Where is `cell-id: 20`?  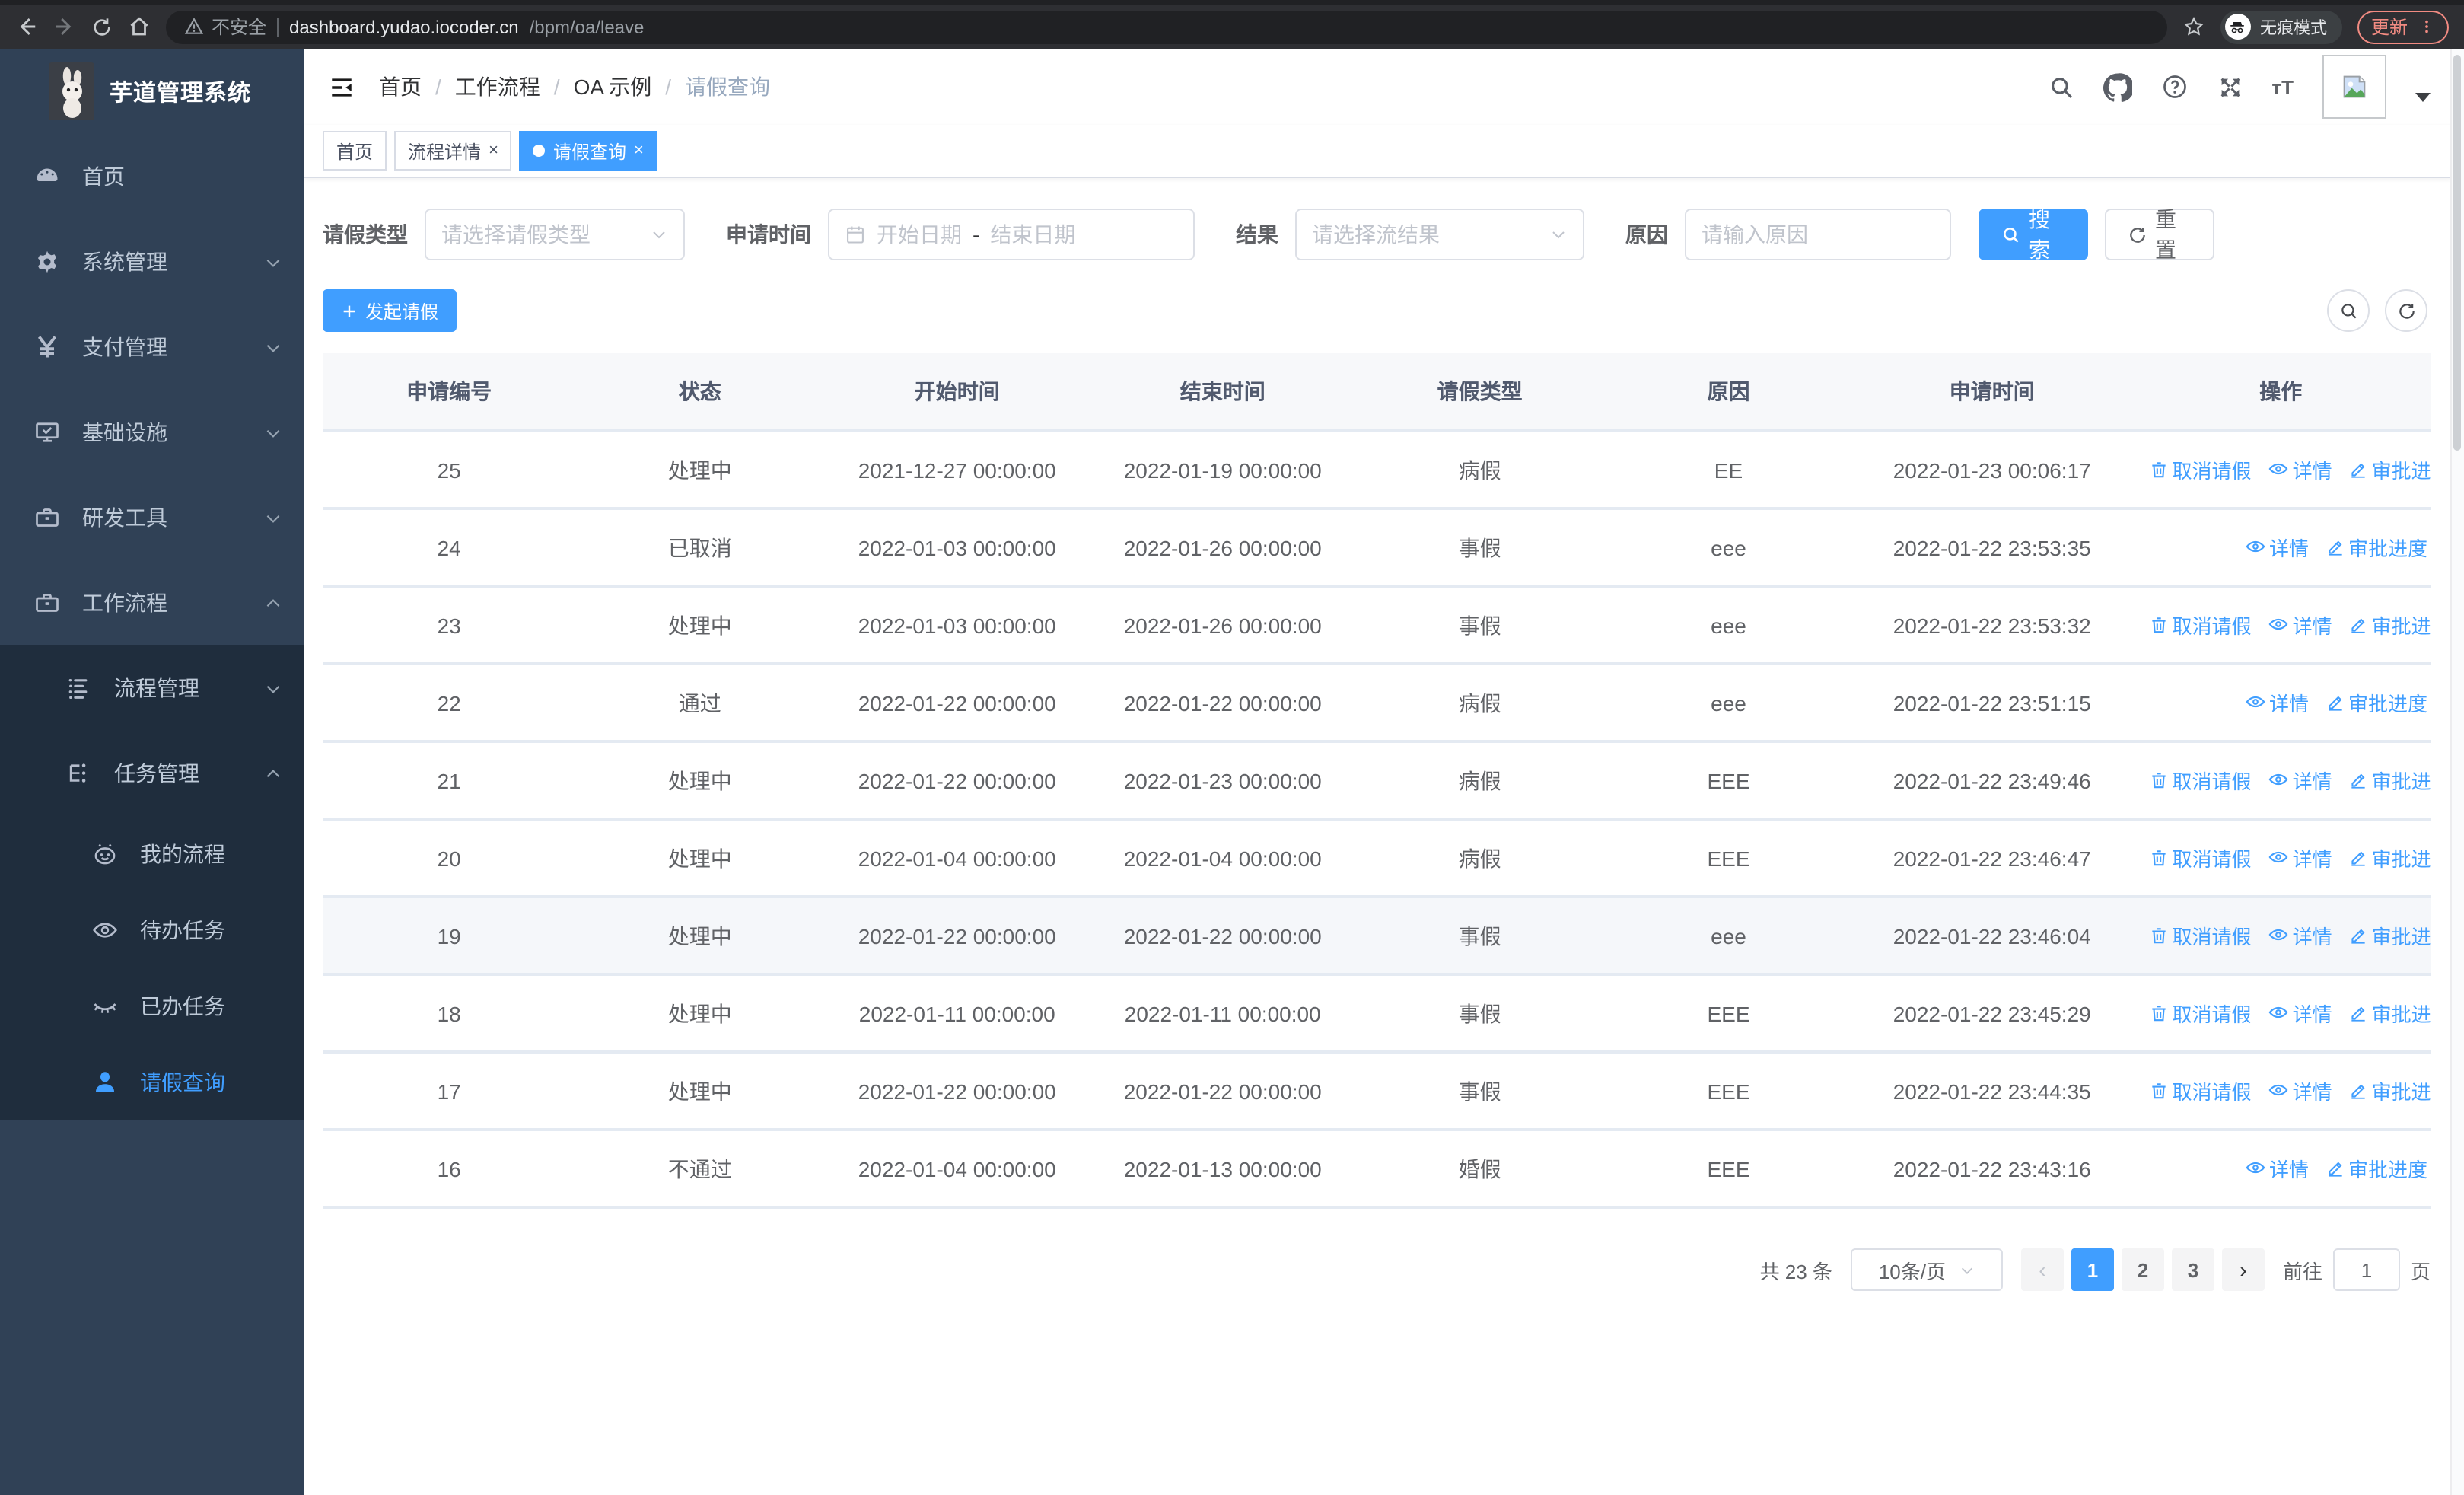
cell-id: 20 is located at coordinates (449, 858).